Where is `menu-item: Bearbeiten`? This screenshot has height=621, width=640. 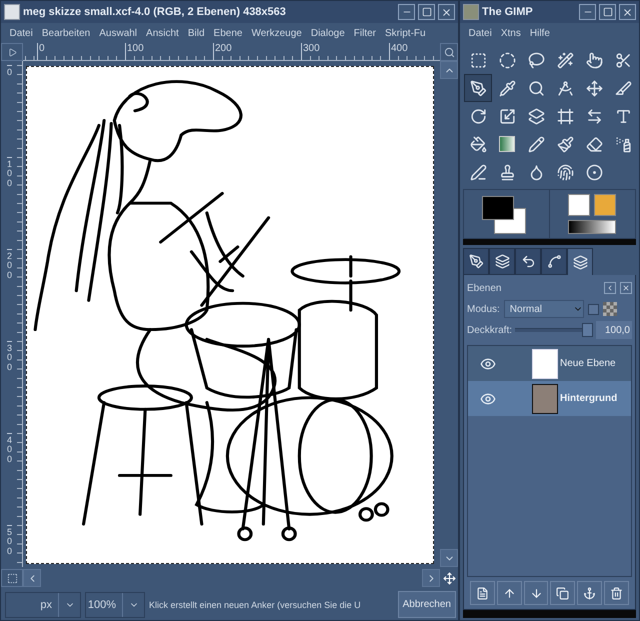 menu-item: Bearbeiten is located at coordinates (66, 33).